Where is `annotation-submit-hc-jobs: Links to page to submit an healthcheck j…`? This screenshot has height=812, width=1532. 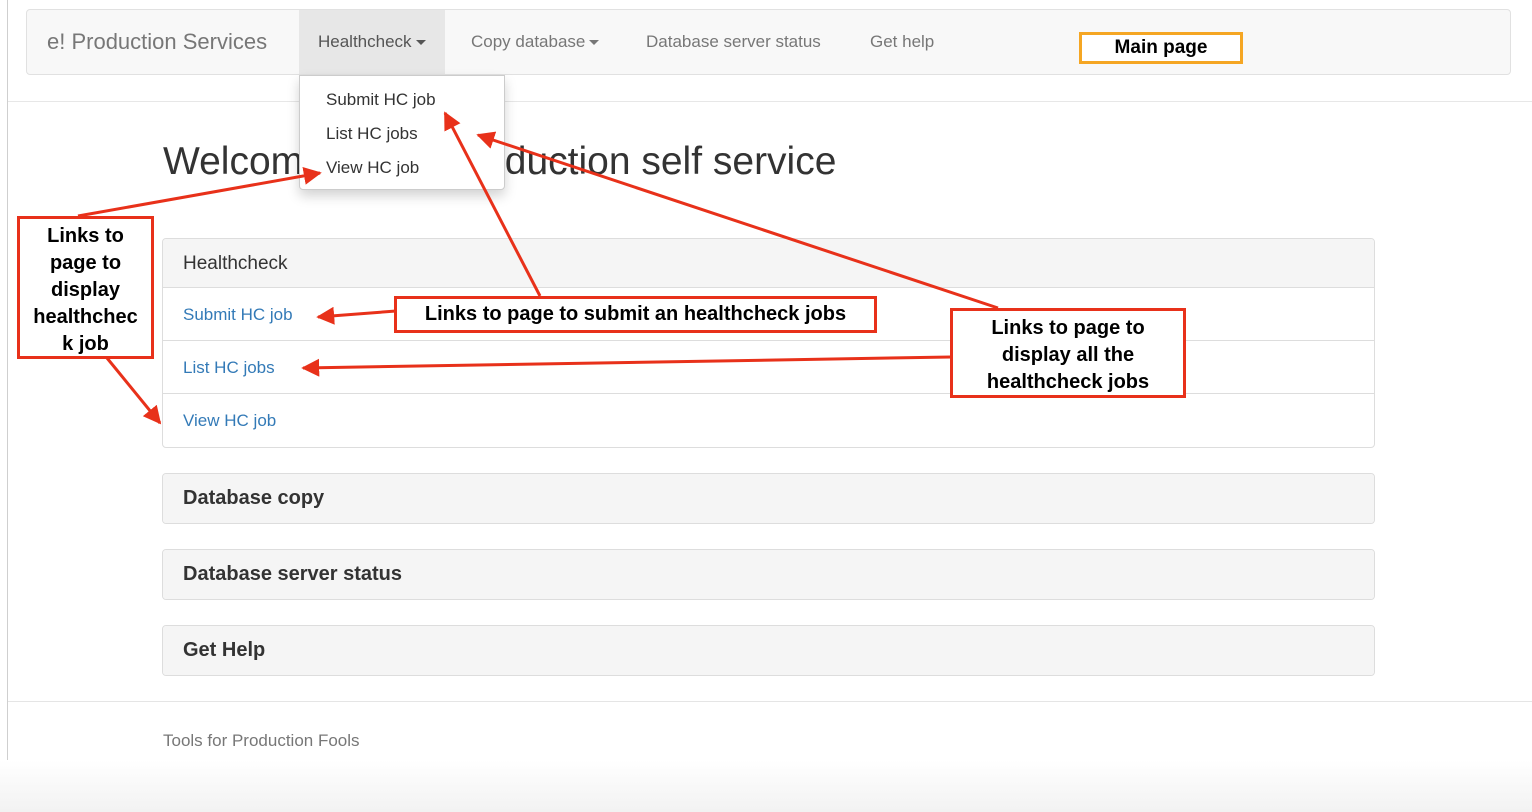 annotation-submit-hc-jobs: Links to page to submit an healthcheck j… is located at coordinates (635, 314).